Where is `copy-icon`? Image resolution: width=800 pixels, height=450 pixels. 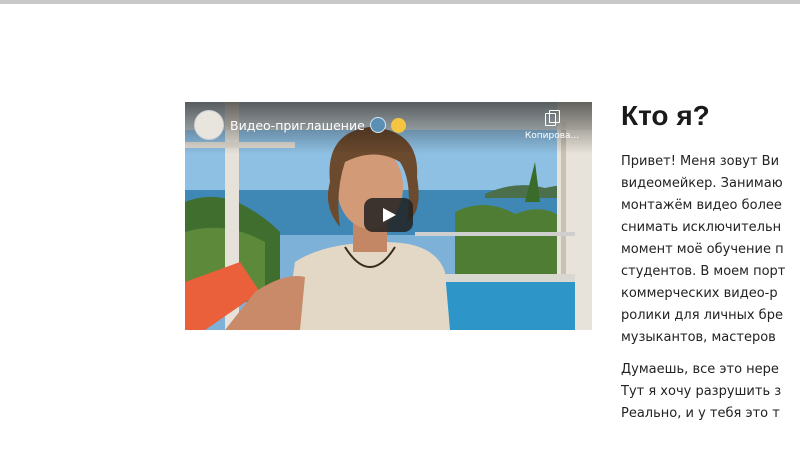
copy-icon is located at coordinates (552, 118).